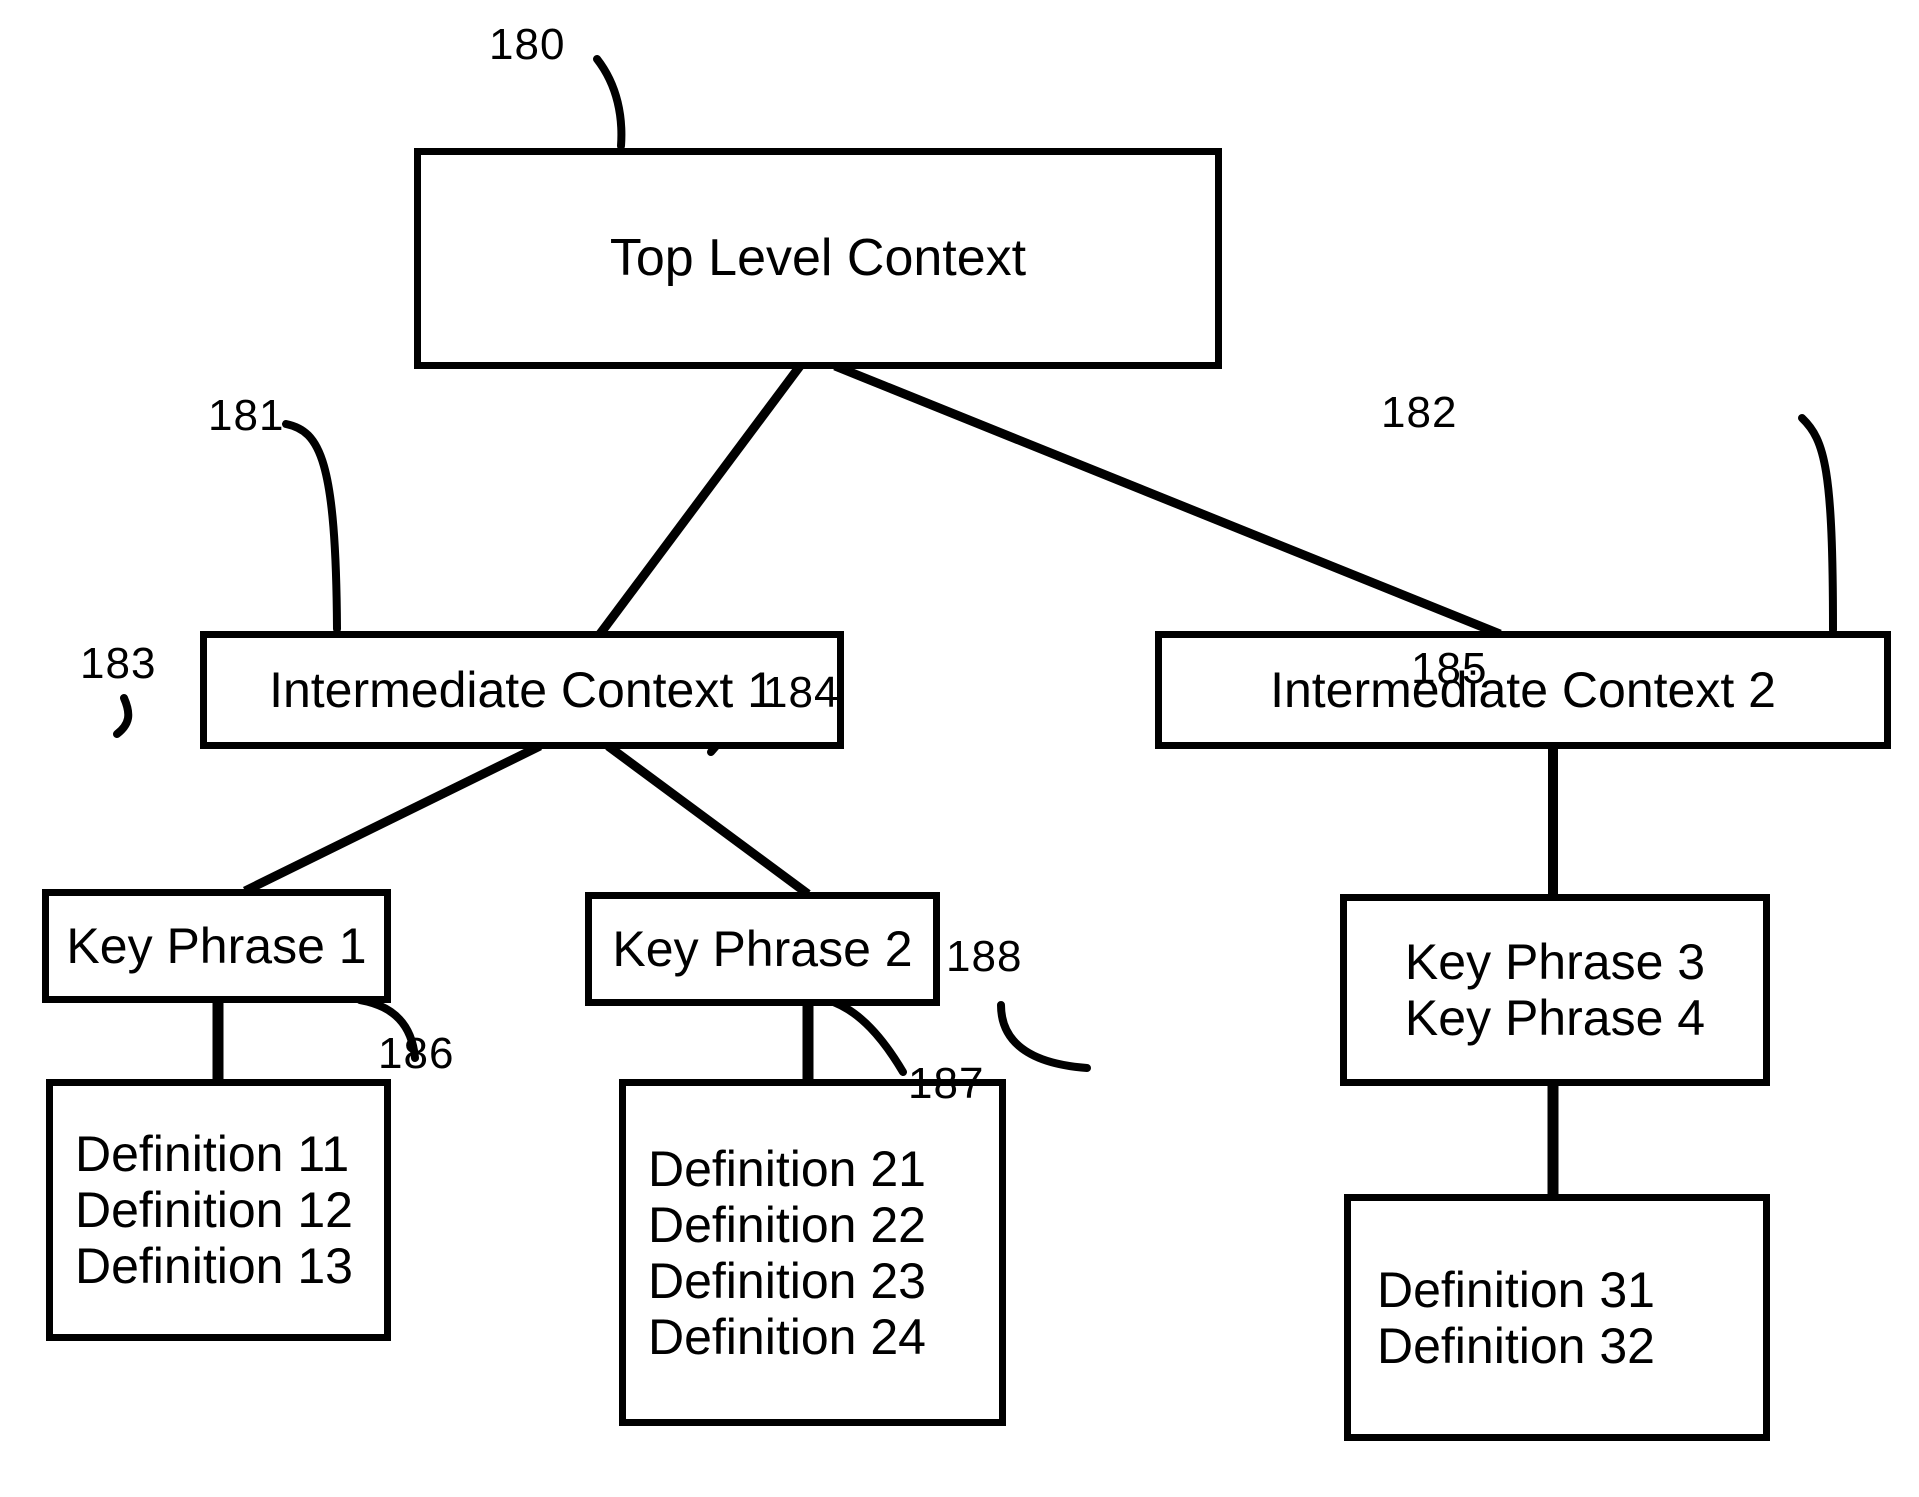 The width and height of the screenshot is (1919, 1497). What do you see at coordinates (787, 1224) in the screenshot?
I see `node-definition-22-label: Definition 22` at bounding box center [787, 1224].